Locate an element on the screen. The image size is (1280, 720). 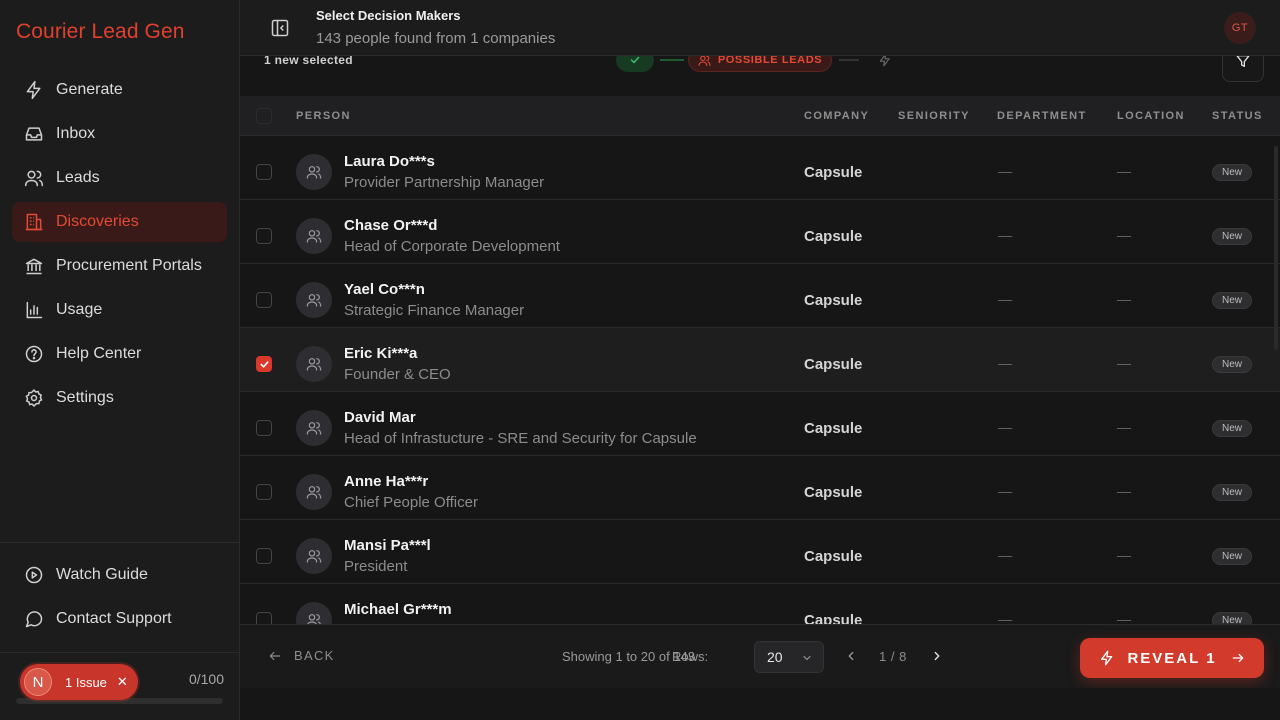
sidebar-item-inbox: Inbox is located at coordinates (119, 134).